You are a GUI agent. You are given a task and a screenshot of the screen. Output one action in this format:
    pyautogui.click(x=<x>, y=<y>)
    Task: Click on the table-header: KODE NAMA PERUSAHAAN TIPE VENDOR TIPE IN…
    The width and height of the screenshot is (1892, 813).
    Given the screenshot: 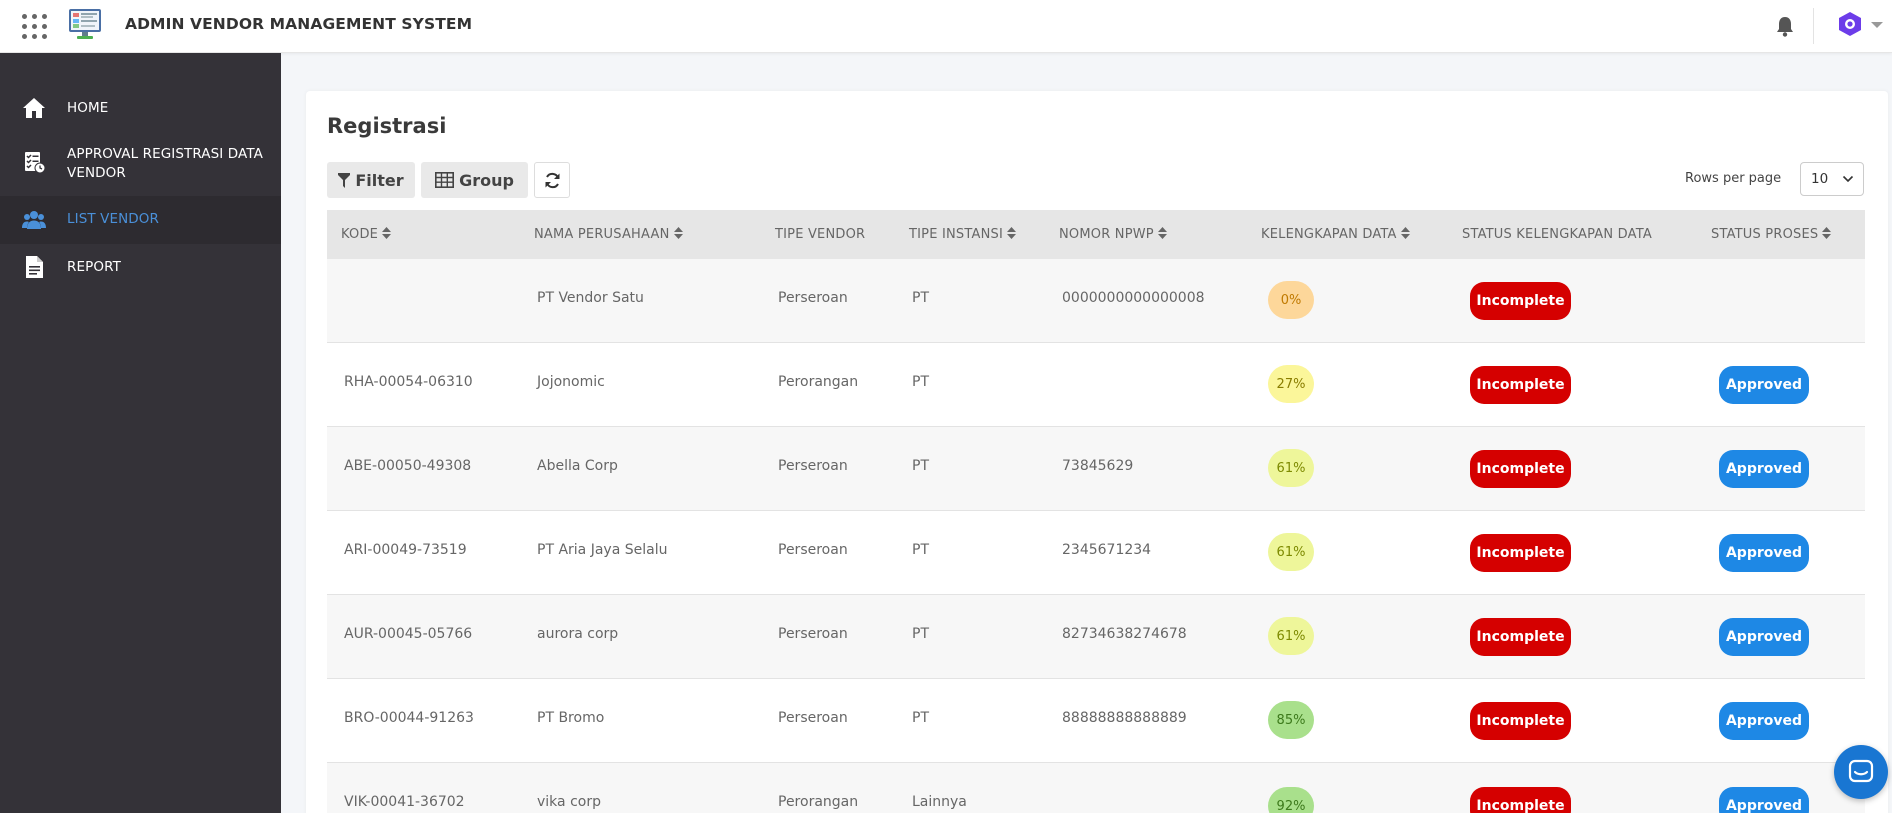 What is the action you would take?
    pyautogui.click(x=1096, y=234)
    